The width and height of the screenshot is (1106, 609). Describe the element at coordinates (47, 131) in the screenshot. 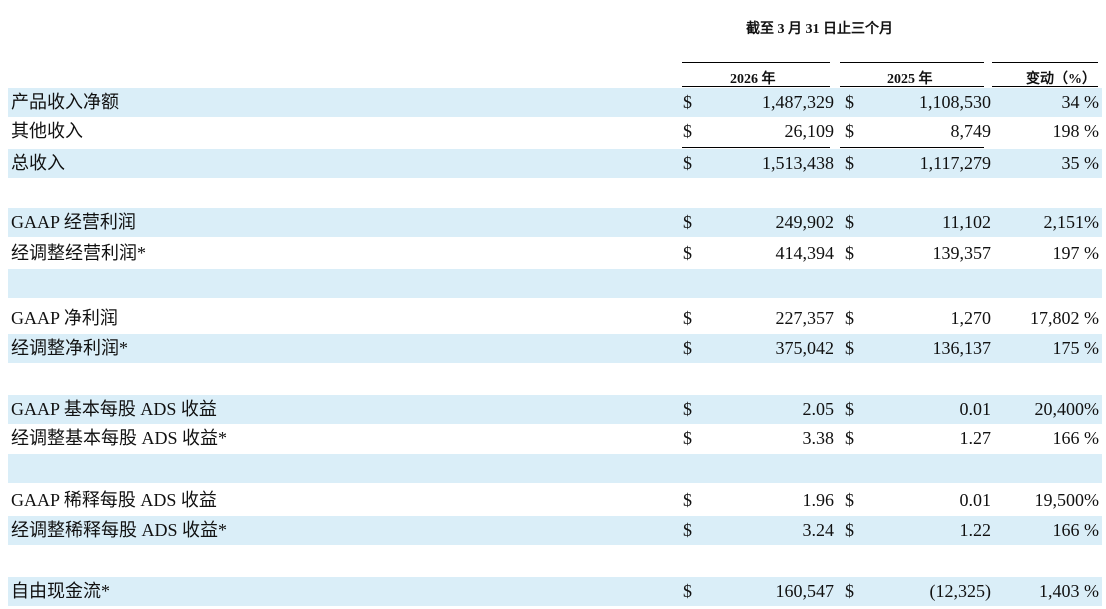

I see `row-label: 其他收入` at that location.